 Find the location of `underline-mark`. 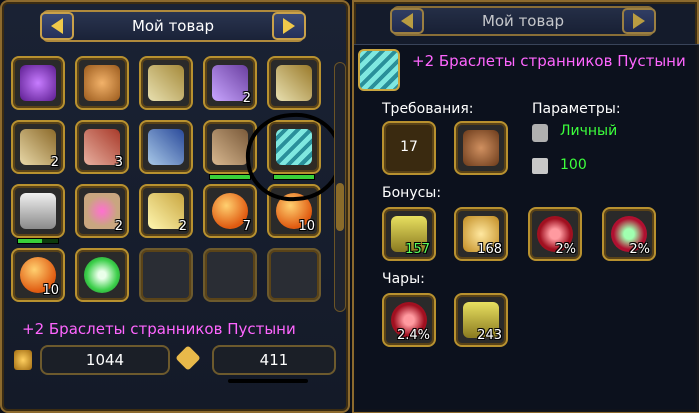

underline-mark is located at coordinates (268, 381).